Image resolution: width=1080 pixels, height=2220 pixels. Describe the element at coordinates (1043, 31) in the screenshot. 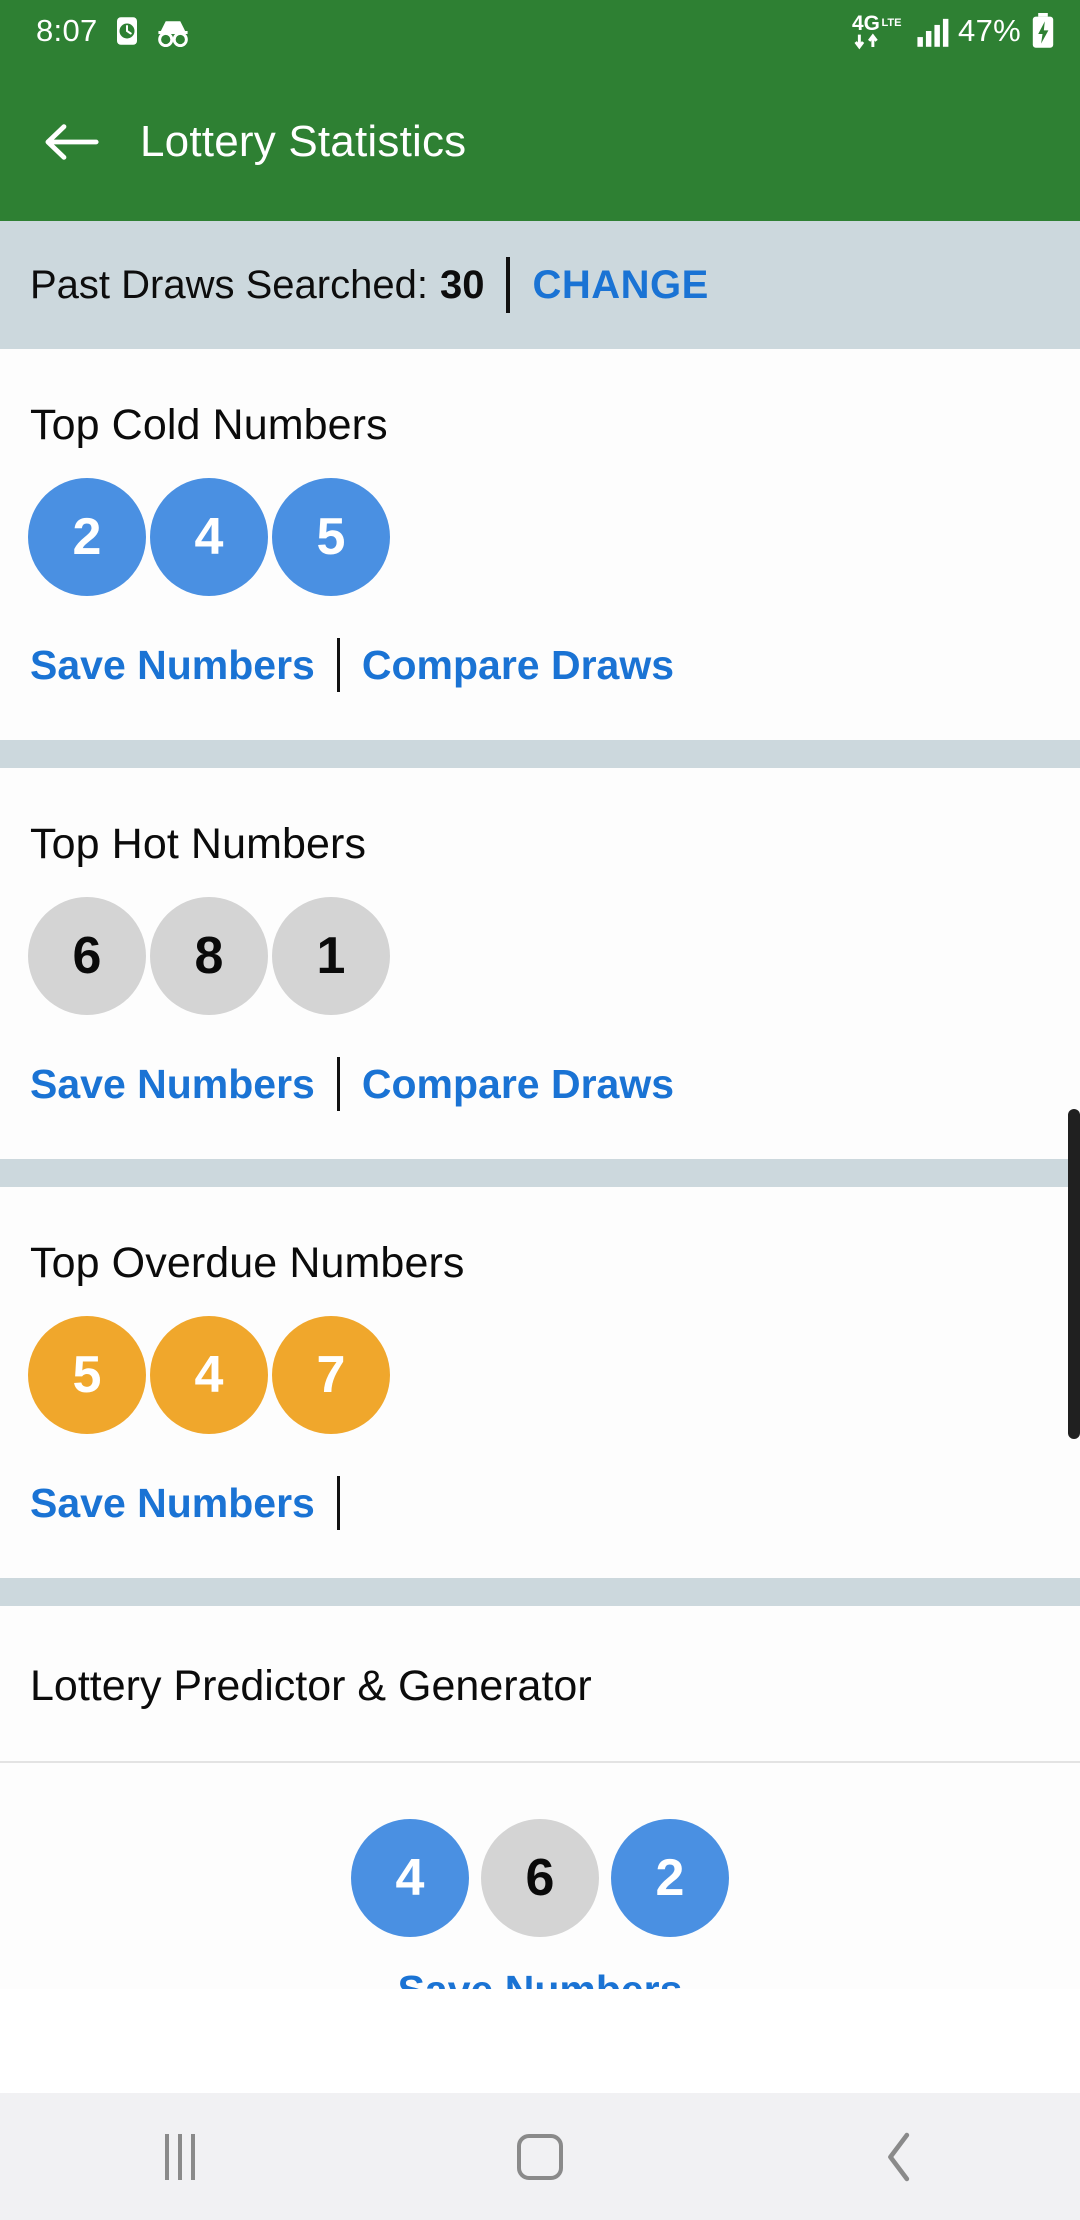

I see `battery-charging-icon` at that location.